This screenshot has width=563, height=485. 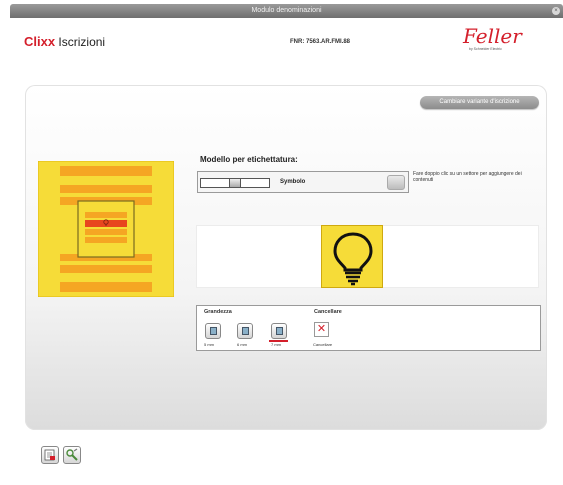 What do you see at coordinates (106, 171) in the screenshot?
I see `label-field-top` at bounding box center [106, 171].